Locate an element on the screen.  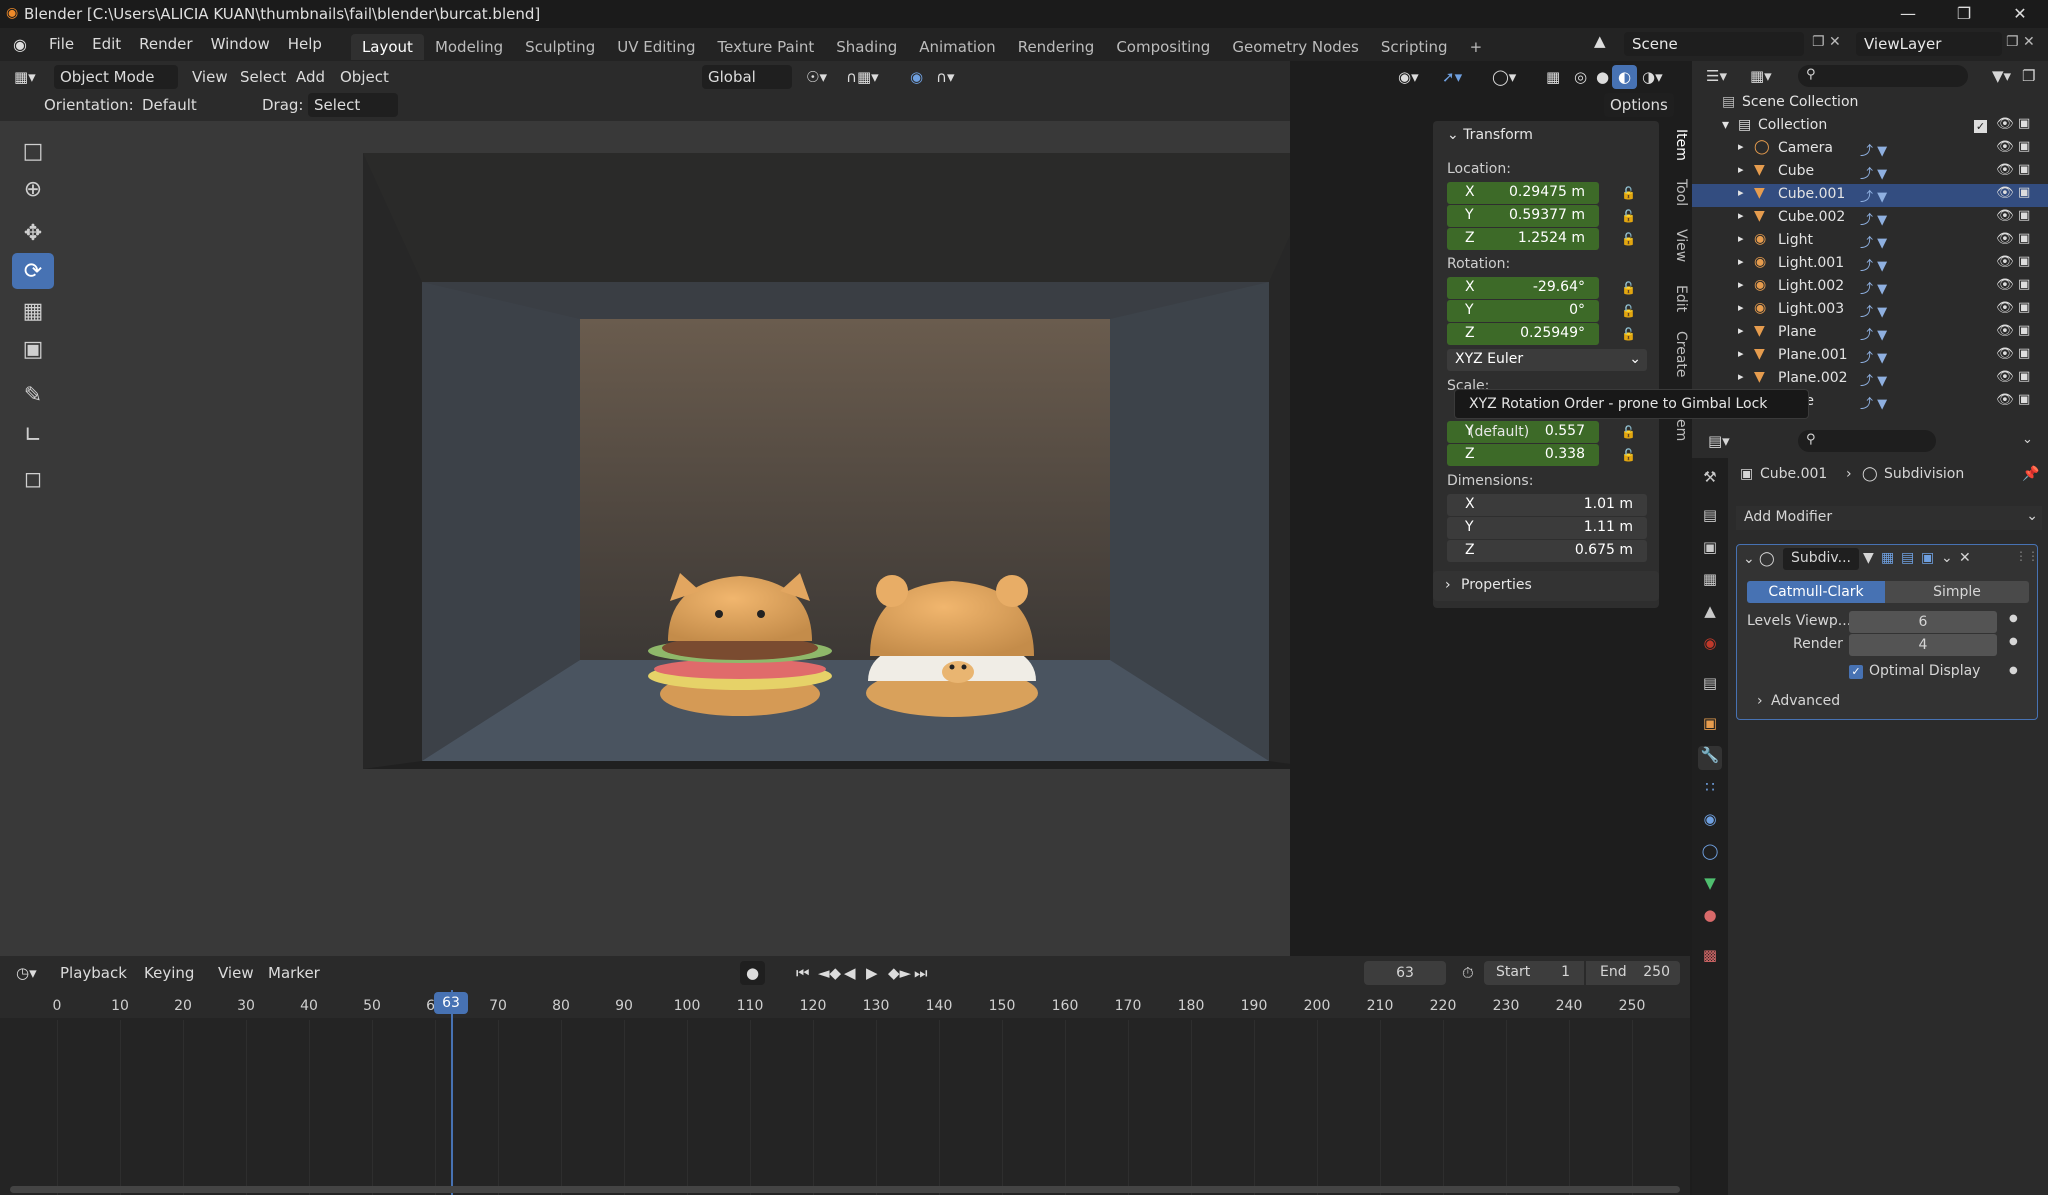
tab-uv-editing: UV Editing is located at coordinates (656, 47).